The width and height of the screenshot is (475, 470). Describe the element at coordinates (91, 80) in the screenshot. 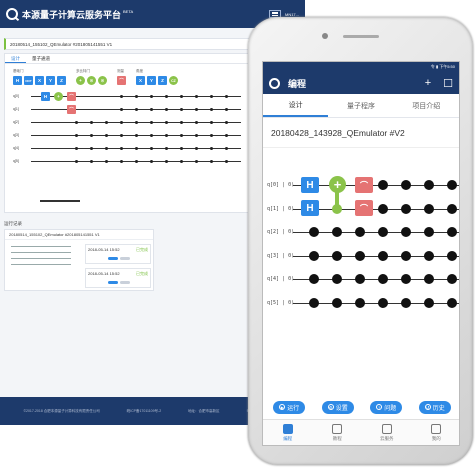

I see `gate-swap: ⊙` at that location.